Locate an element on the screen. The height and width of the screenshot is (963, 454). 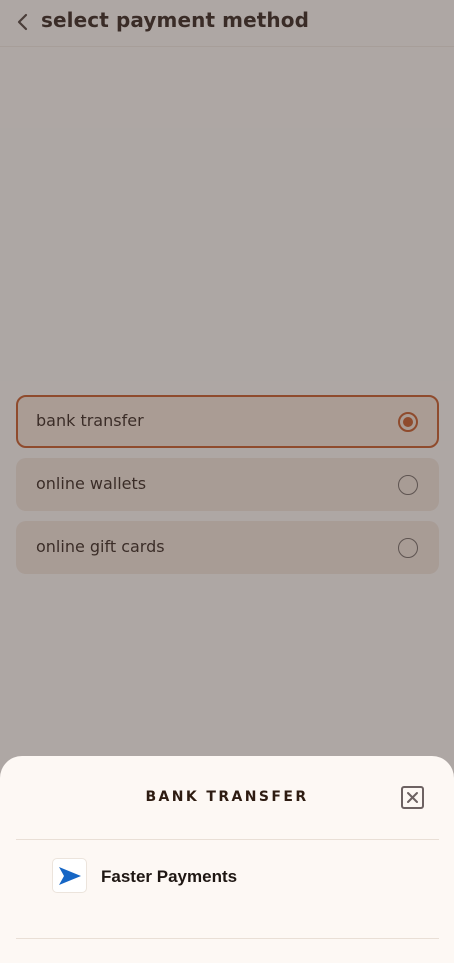
method-label: Faster Payments is located at coordinates (169, 876).